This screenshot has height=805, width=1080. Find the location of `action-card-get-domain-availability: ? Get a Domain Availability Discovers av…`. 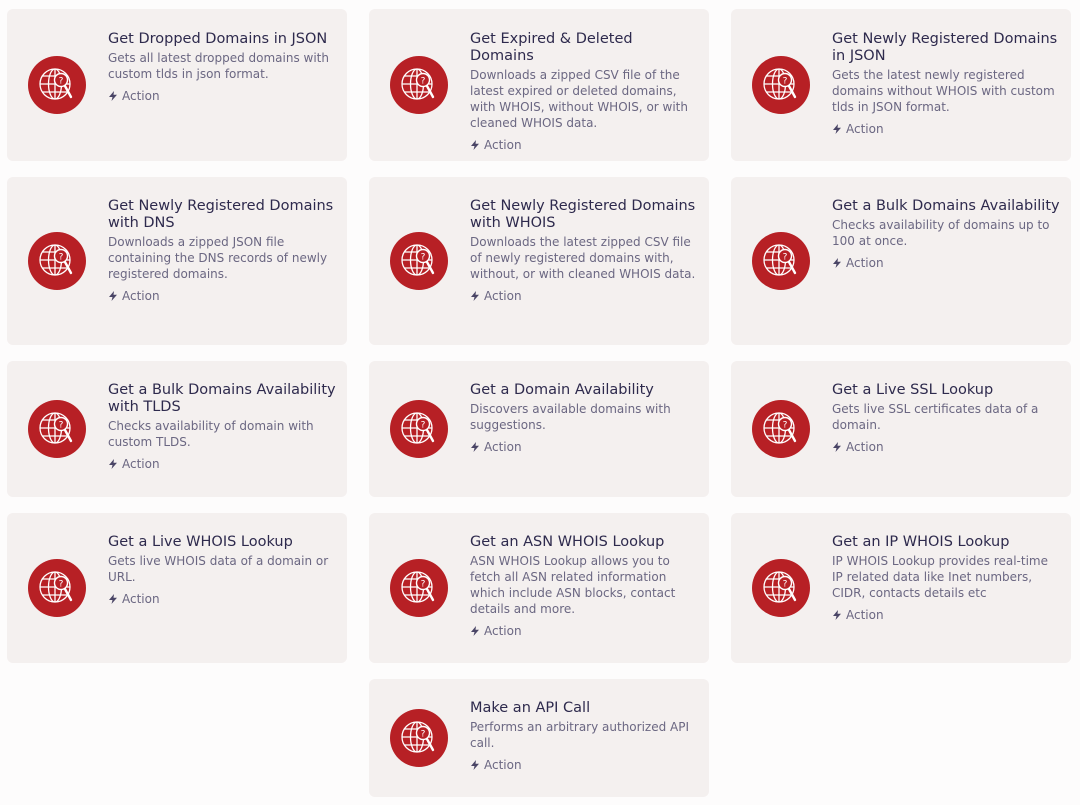

action-card-get-domain-availability: ? Get a Domain Availability Discovers av… is located at coordinates (539, 429).